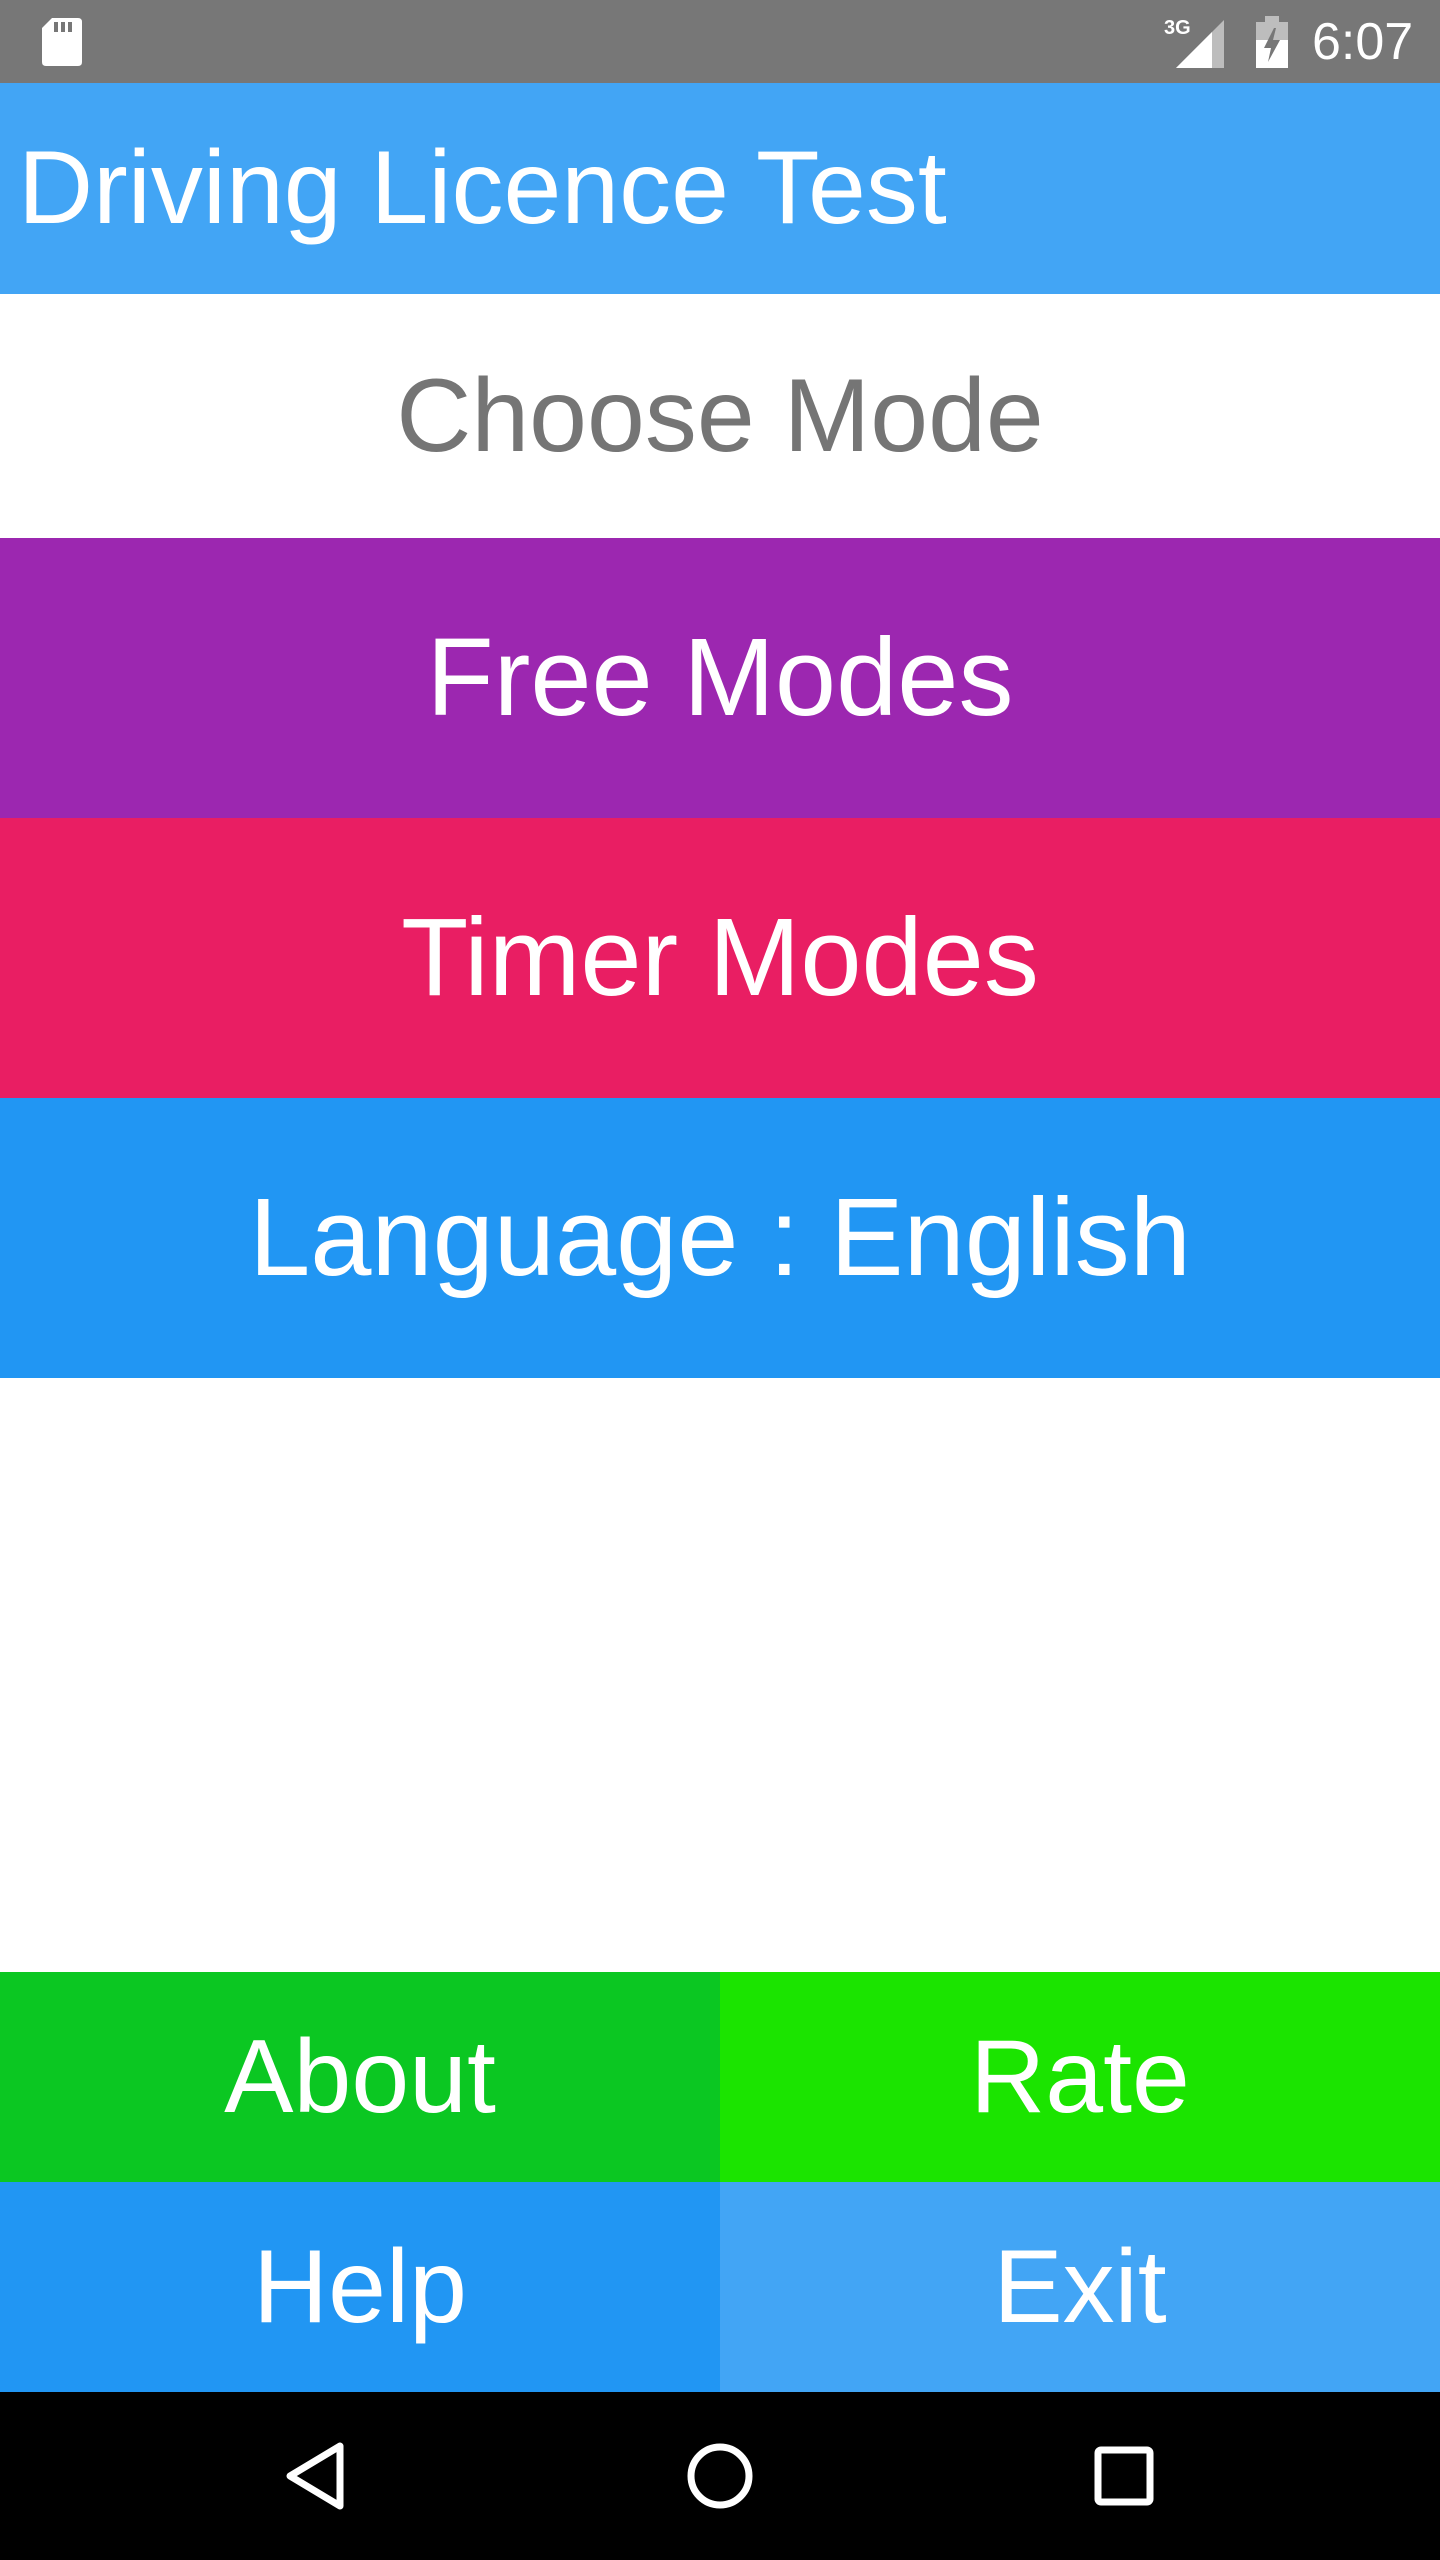  Describe the element at coordinates (720, 958) in the screenshot. I see `timer-modes-button: Timer Modes` at that location.